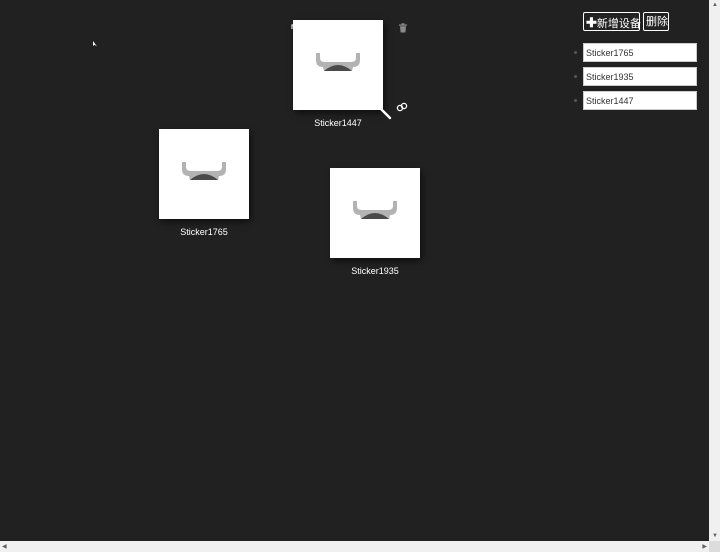 Image resolution: width=720 pixels, height=552 pixels. I want to click on delete-button: 删除, so click(656, 21).